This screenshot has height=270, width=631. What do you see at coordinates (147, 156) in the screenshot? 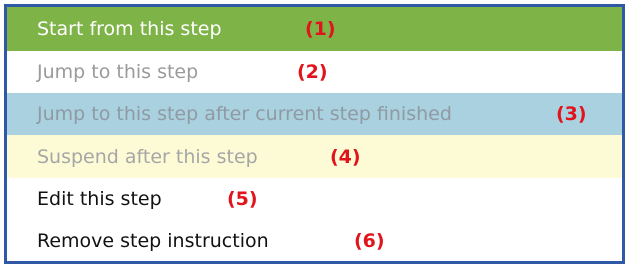
I see `menu-item-label: Suspend after this step` at bounding box center [147, 156].